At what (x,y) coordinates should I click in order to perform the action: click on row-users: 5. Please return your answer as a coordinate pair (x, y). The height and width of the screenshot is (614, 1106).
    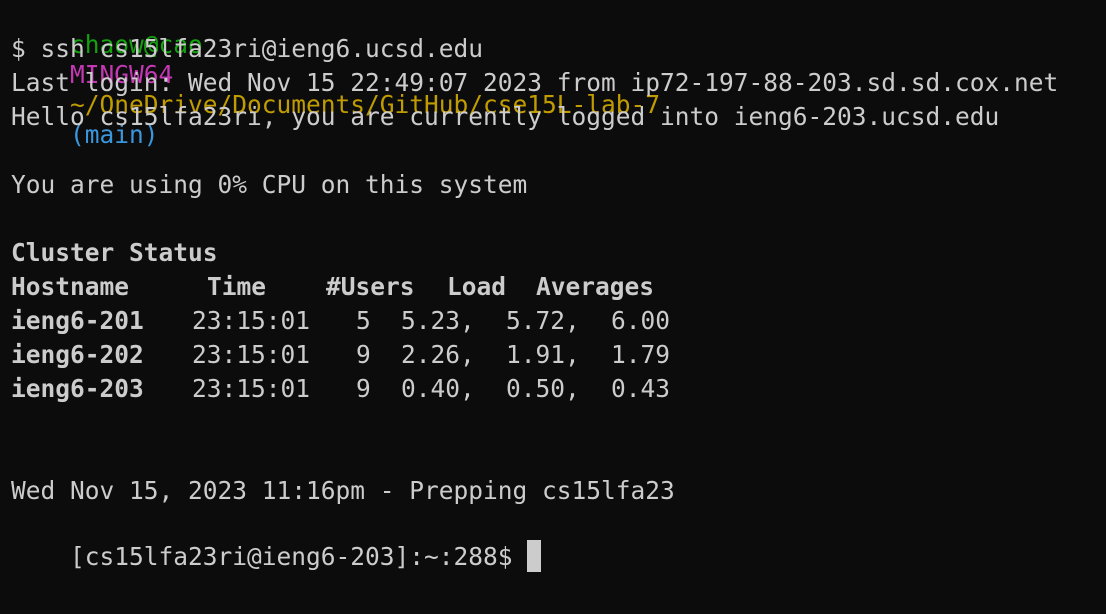
    Looking at the image, I should click on (363, 320).